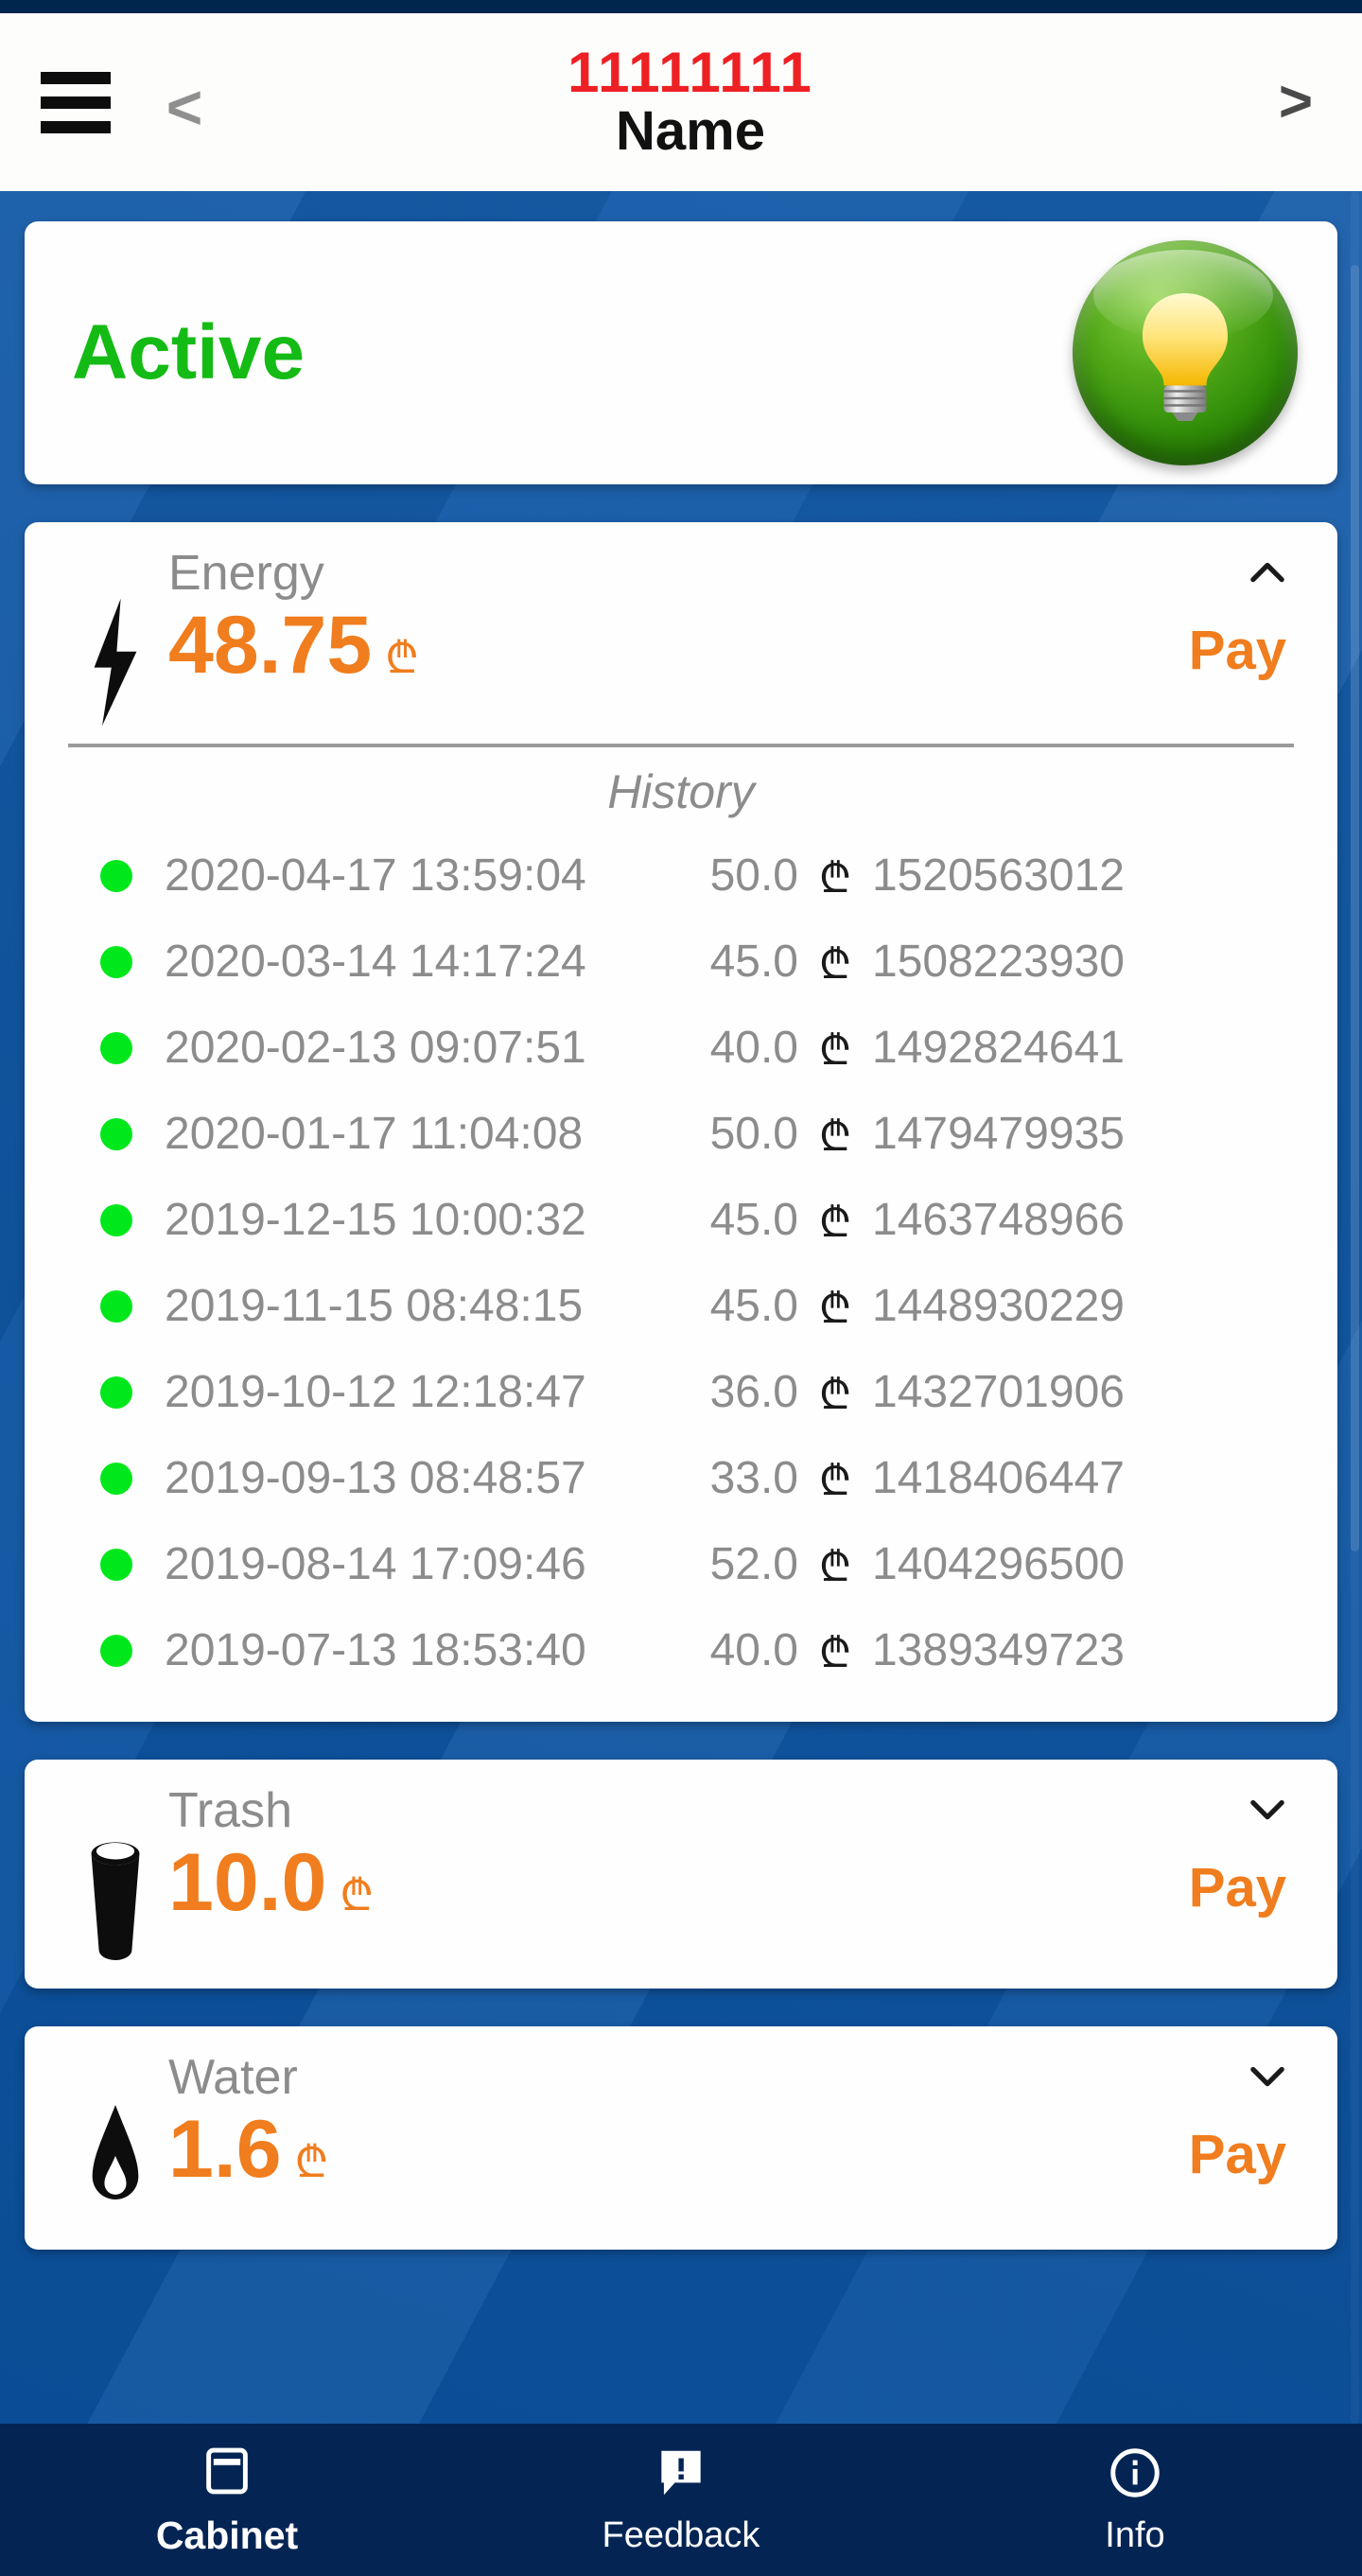 The height and width of the screenshot is (2576, 1362). What do you see at coordinates (734, 619) in the screenshot?
I see `utility-body: Energy 48.75 ₾ Pay` at bounding box center [734, 619].